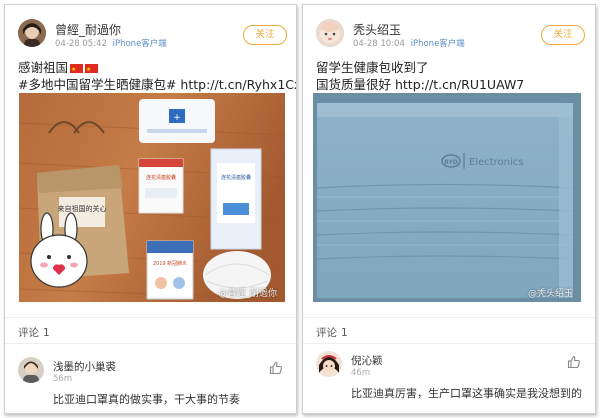  Describe the element at coordinates (161, 177) in the screenshot. I see `box-label-text: 连花清瘟胶囊` at that location.